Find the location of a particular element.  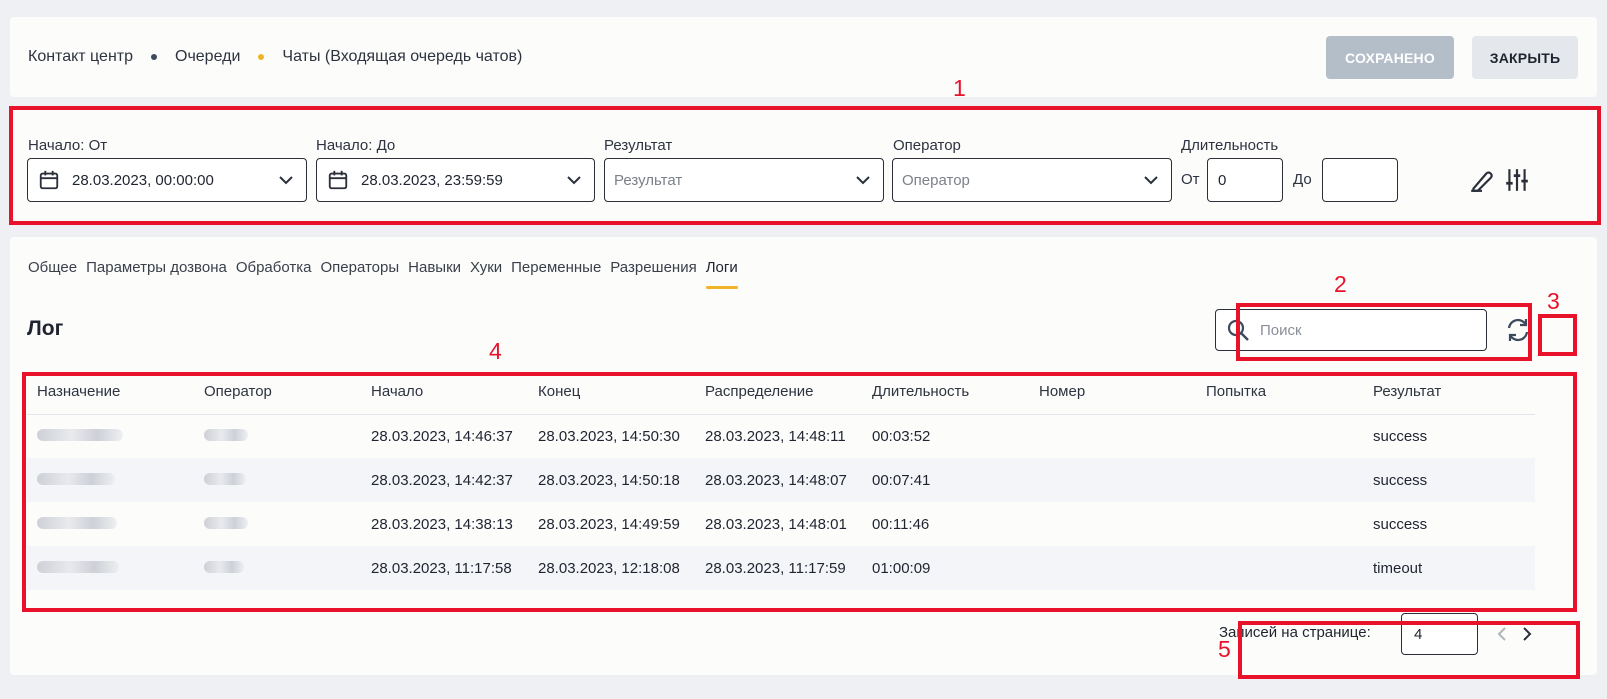

records-per-page-input: 4 is located at coordinates (1439, 634).